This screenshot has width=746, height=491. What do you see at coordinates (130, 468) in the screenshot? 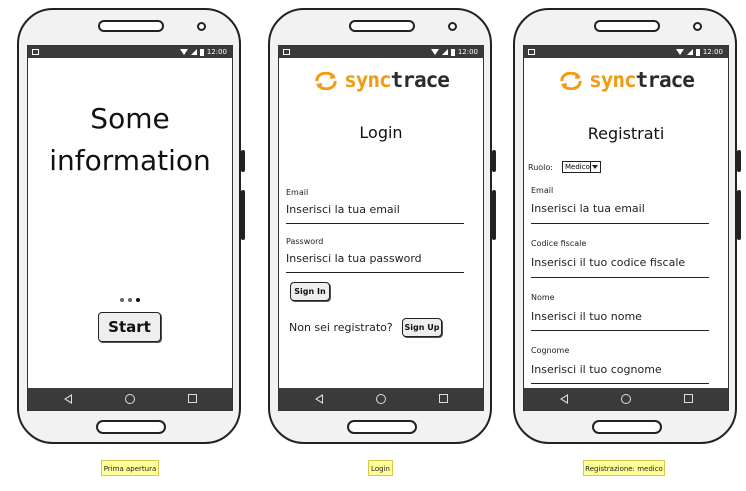
I see `caption-intro: Prima apertura` at bounding box center [130, 468].